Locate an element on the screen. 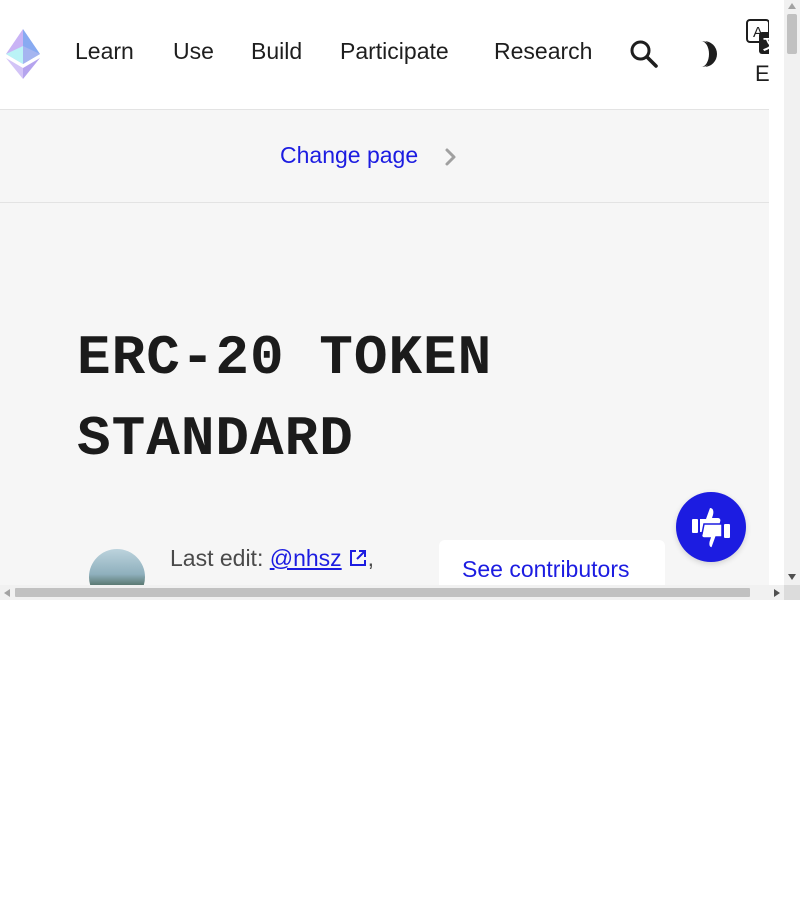  horizontal-scrollbar is located at coordinates (392, 592).